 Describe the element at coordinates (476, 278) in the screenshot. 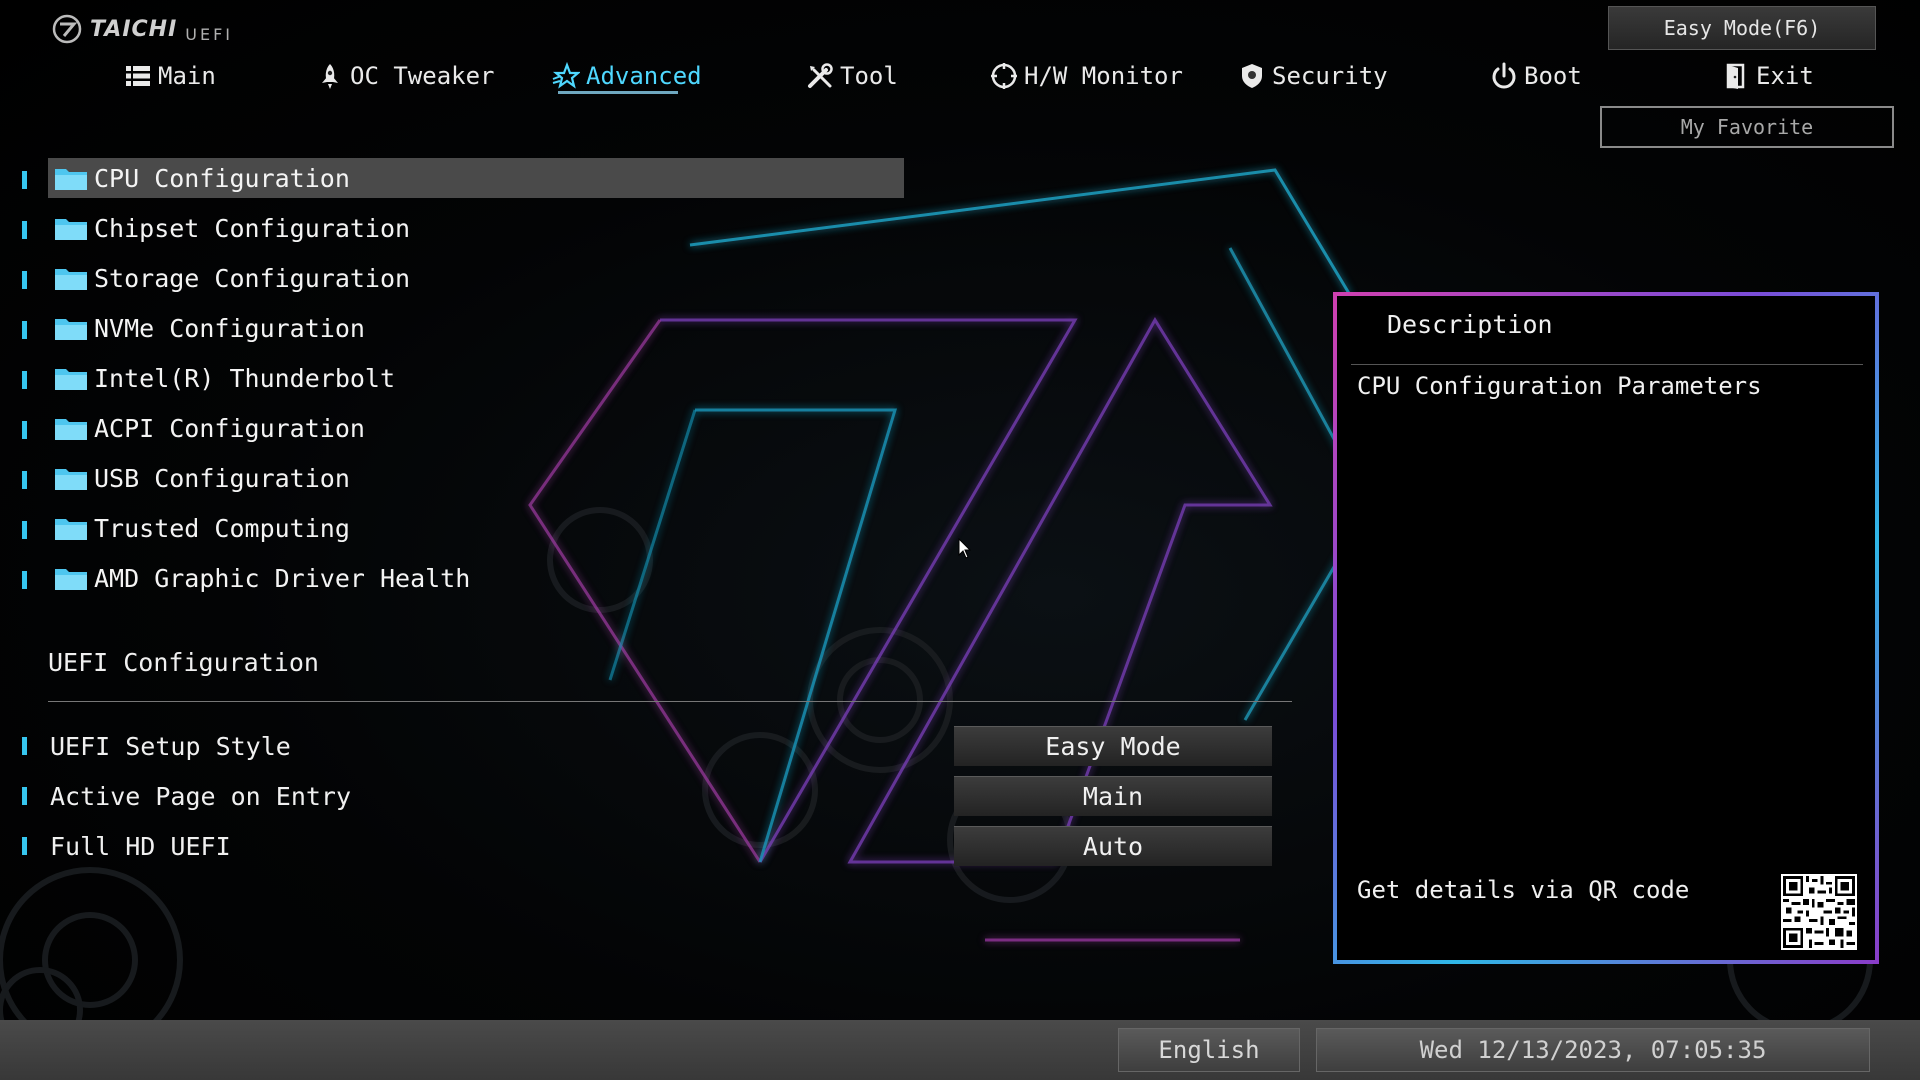

I see `menu-item-storage-configuration: Storage Configuration` at that location.